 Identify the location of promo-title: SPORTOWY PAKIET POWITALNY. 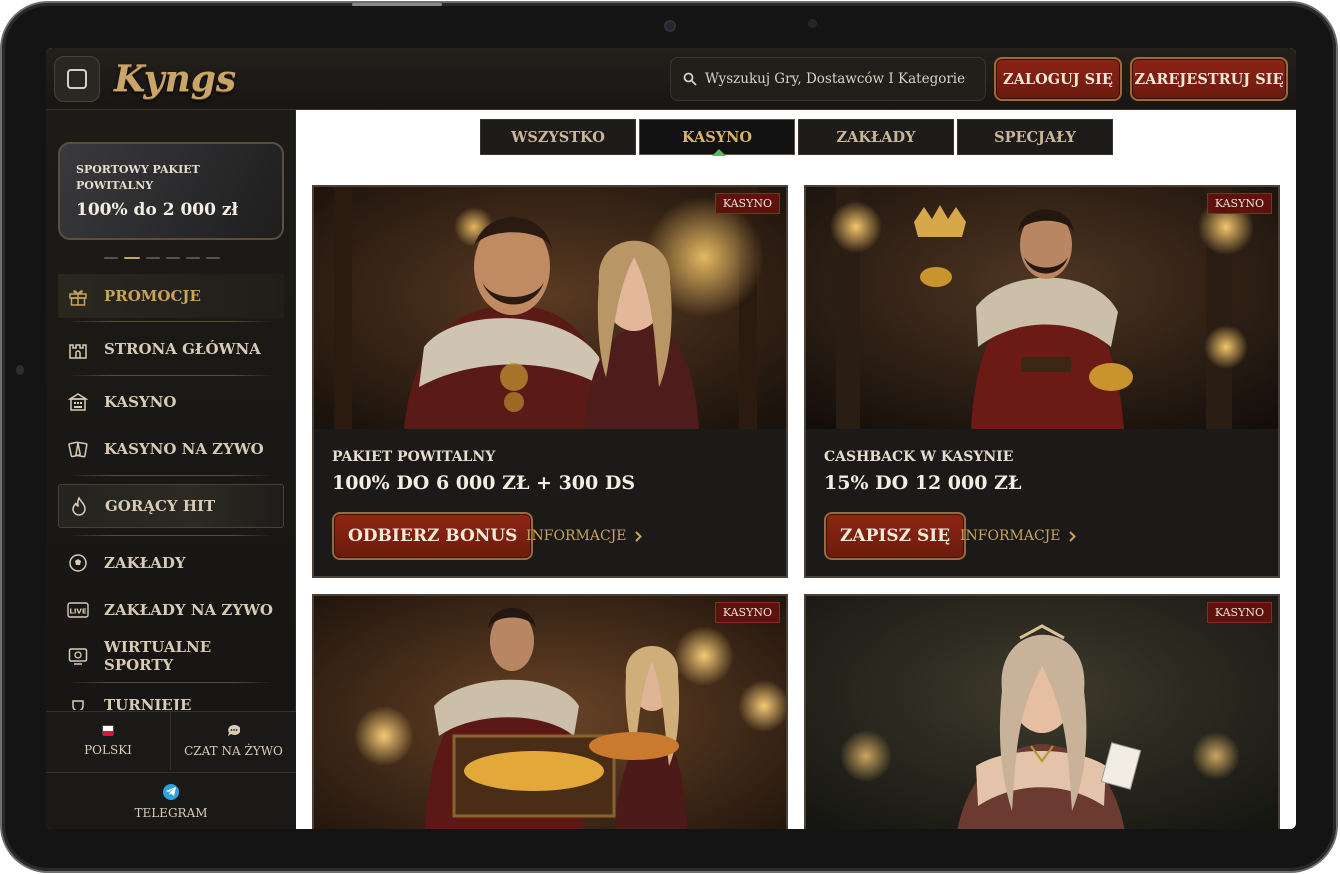
(138, 177).